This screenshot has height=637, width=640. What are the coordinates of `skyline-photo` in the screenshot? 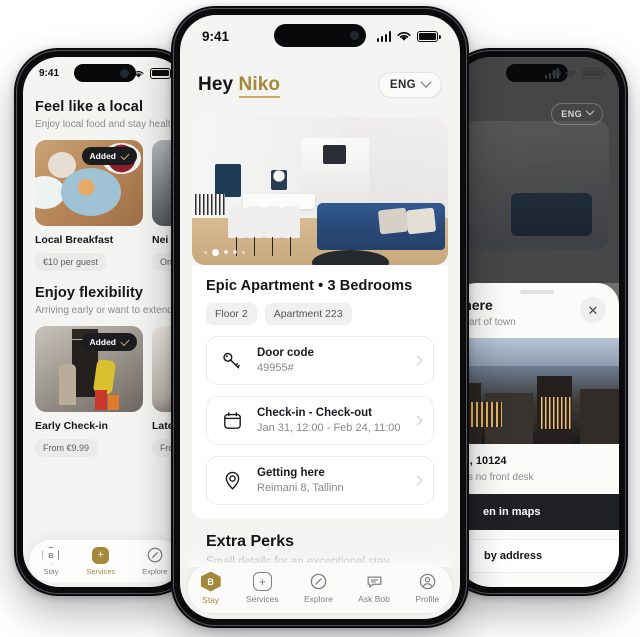 It's located at (537, 391).